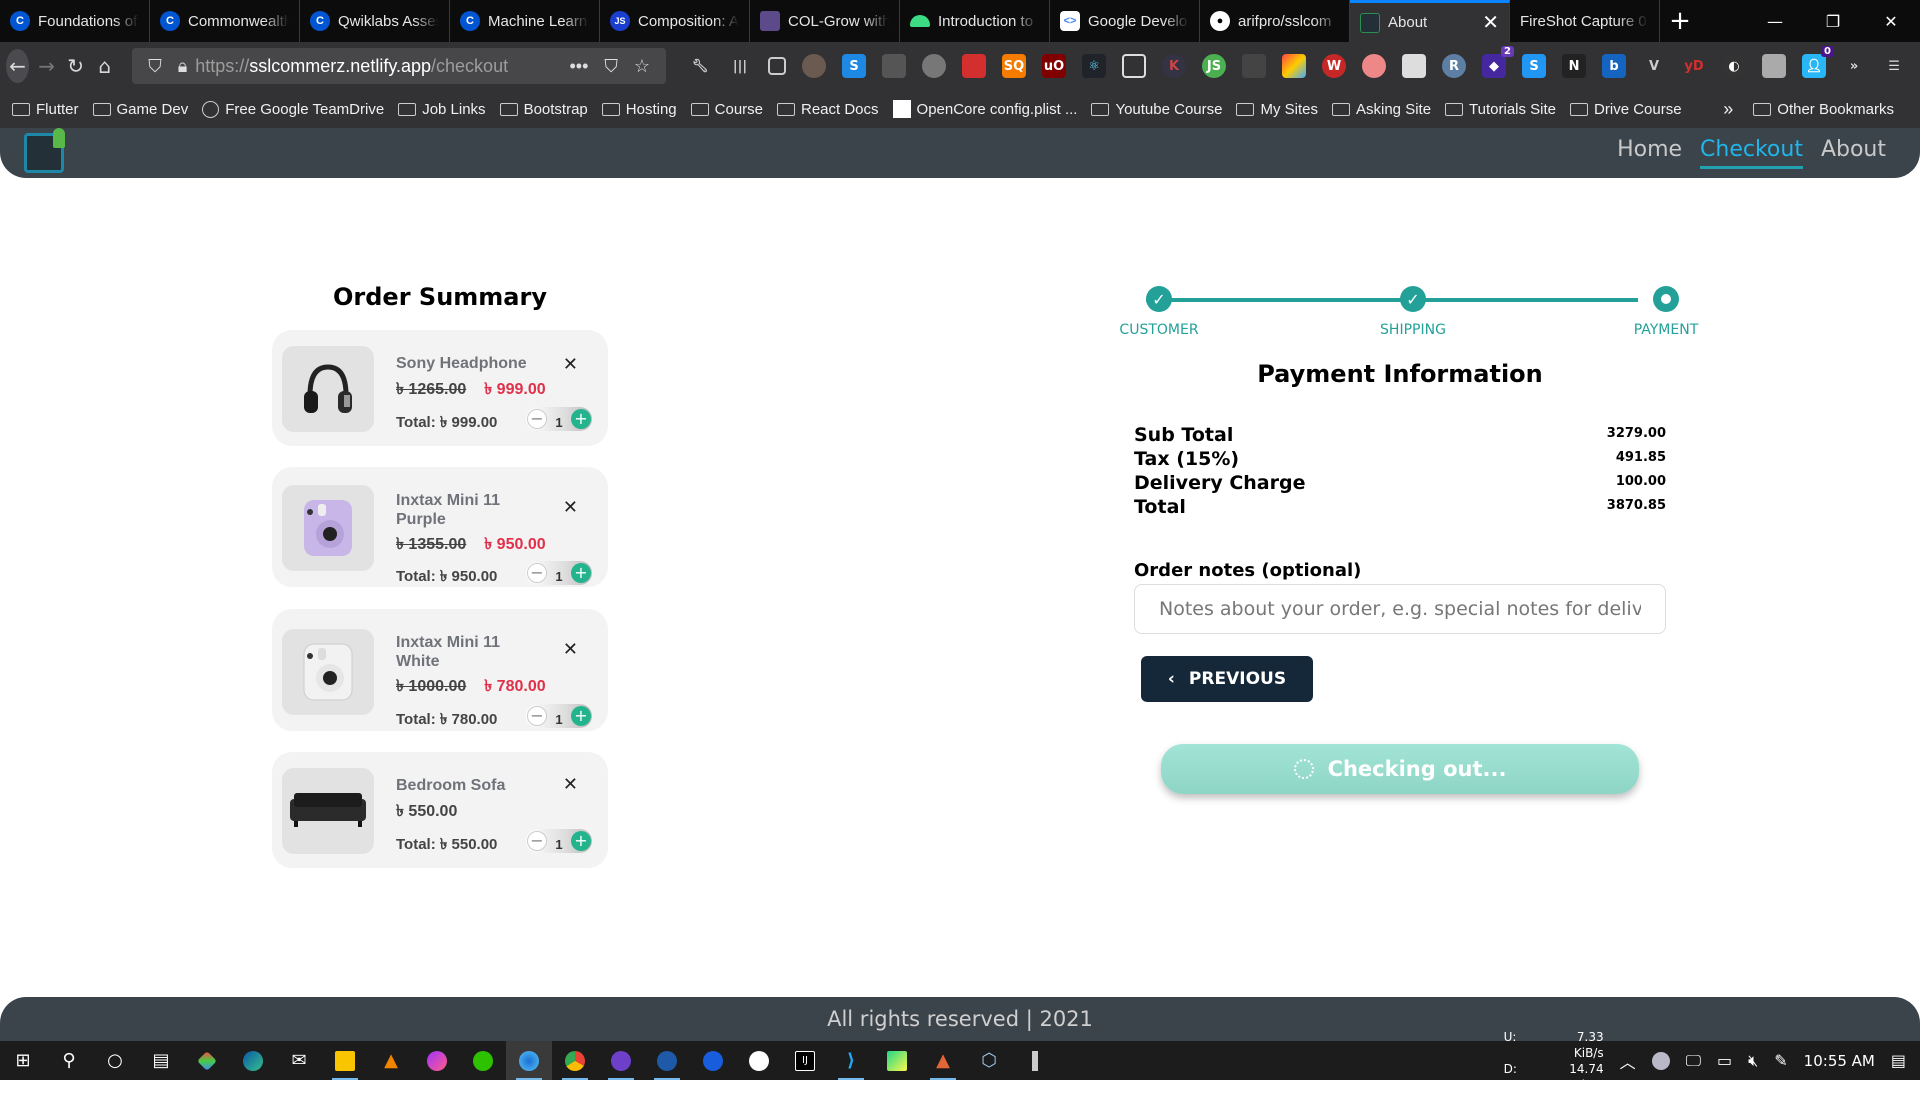 The width and height of the screenshot is (1920, 1093). I want to click on wechat-icon, so click(483, 1060).